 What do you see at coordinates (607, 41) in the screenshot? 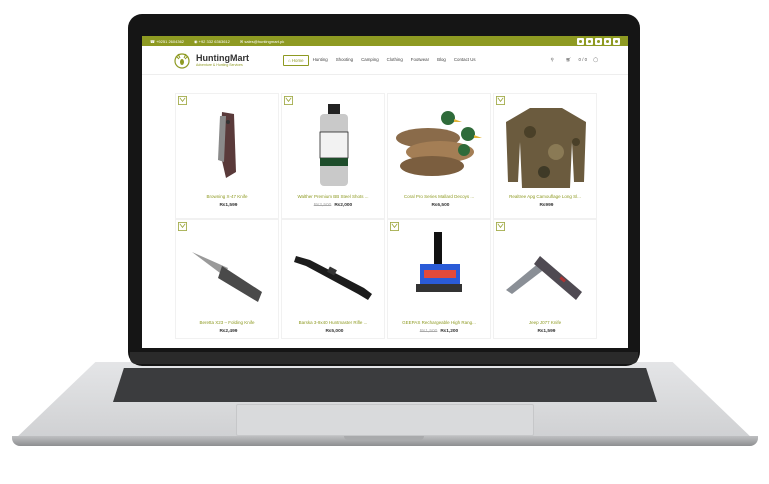
I see `pinterest-icon` at bounding box center [607, 41].